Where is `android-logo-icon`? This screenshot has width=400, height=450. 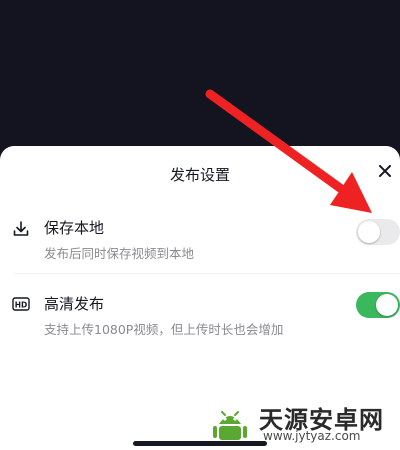
android-logo-icon is located at coordinates (230, 425).